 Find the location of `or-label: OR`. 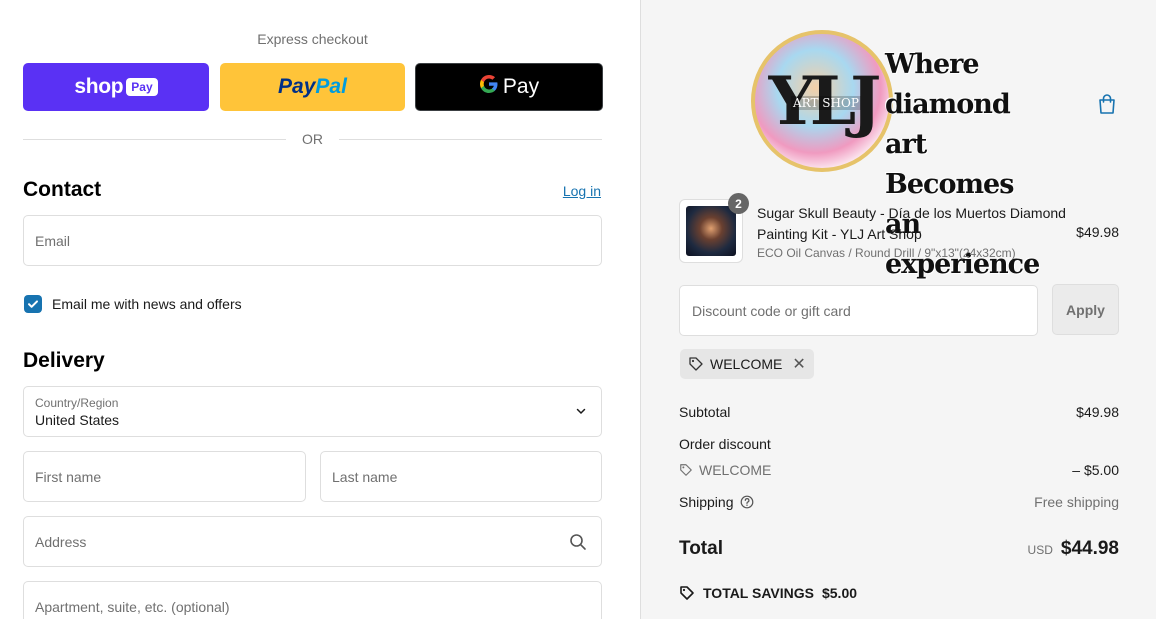

or-label: OR is located at coordinates (312, 139).